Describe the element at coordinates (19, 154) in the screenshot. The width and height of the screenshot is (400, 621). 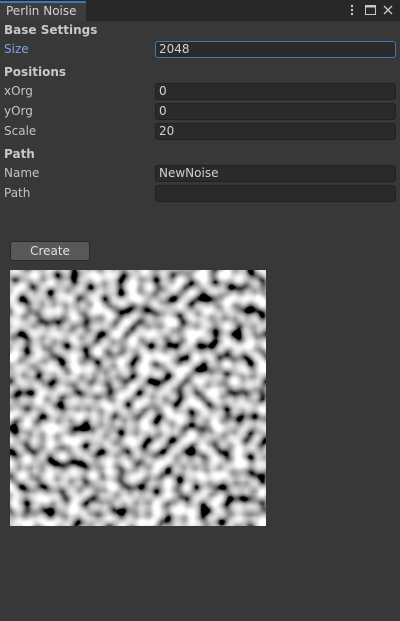
I see `path-header: Path` at that location.